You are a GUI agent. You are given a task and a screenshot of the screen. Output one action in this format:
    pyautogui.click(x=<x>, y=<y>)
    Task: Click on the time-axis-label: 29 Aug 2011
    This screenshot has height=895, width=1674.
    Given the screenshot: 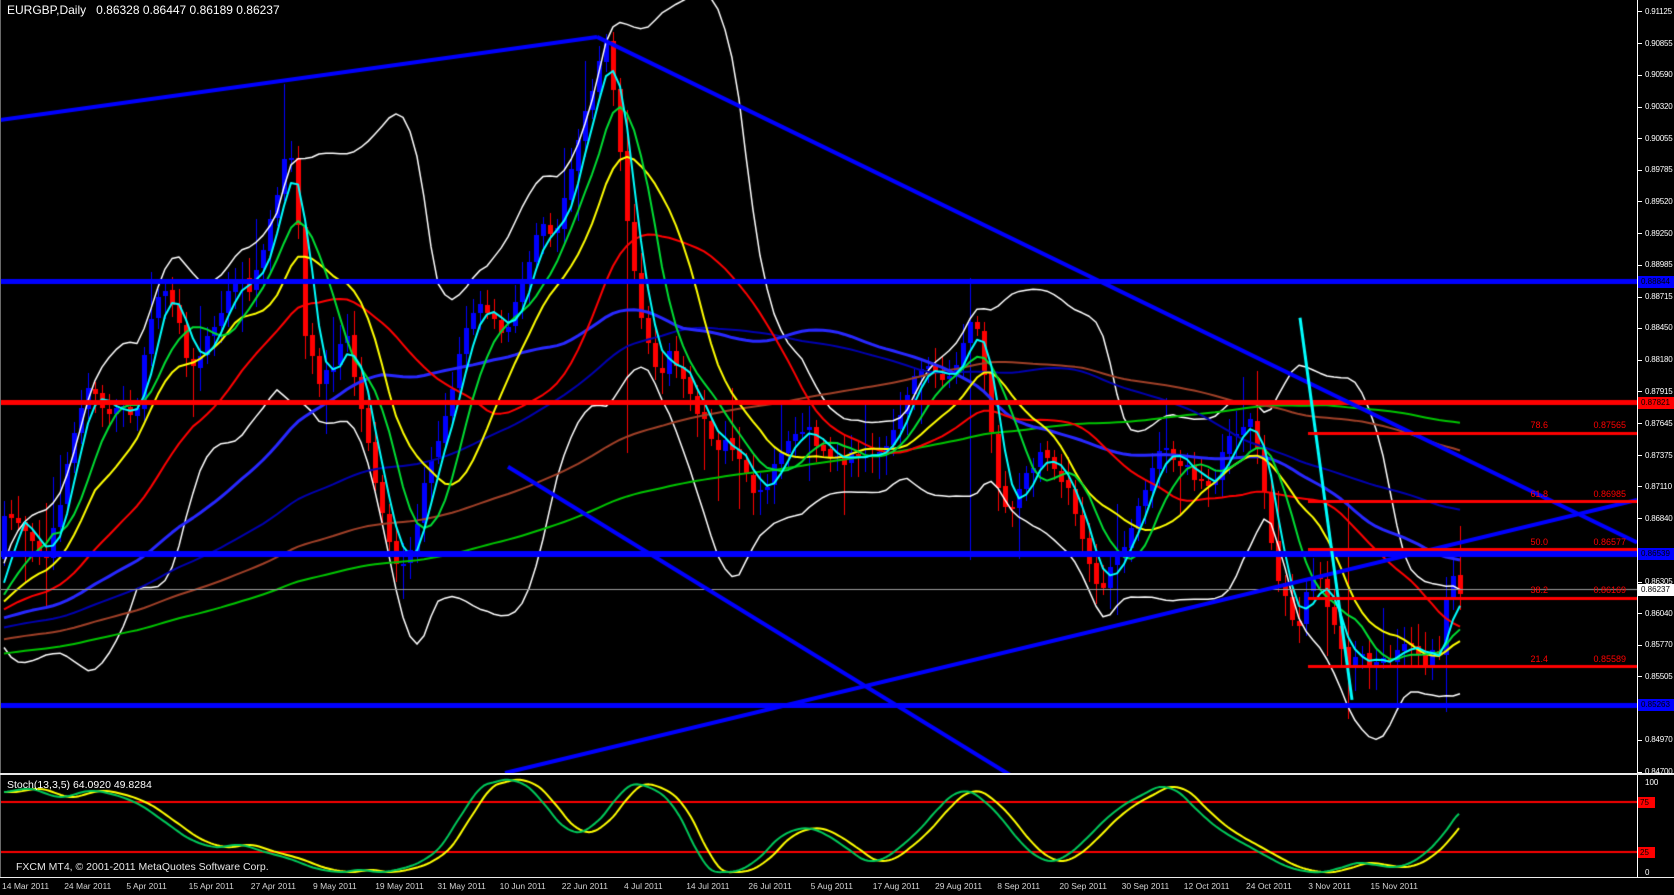 What is the action you would take?
    pyautogui.click(x=959, y=886)
    